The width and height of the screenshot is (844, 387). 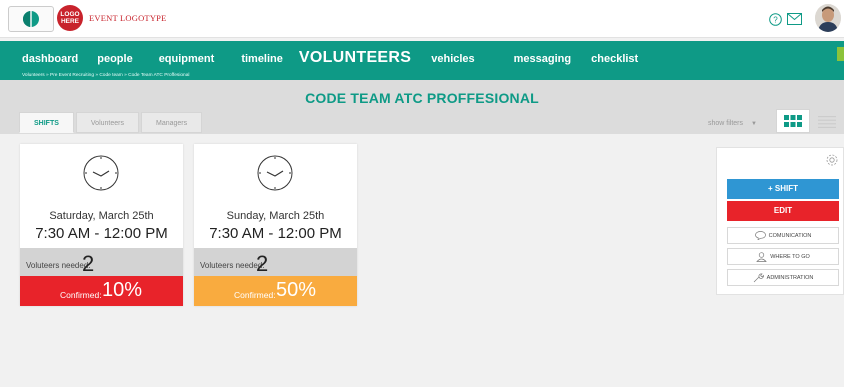 What do you see at coordinates (107, 122) in the screenshot?
I see `tab-volunteers: Volunteers` at bounding box center [107, 122].